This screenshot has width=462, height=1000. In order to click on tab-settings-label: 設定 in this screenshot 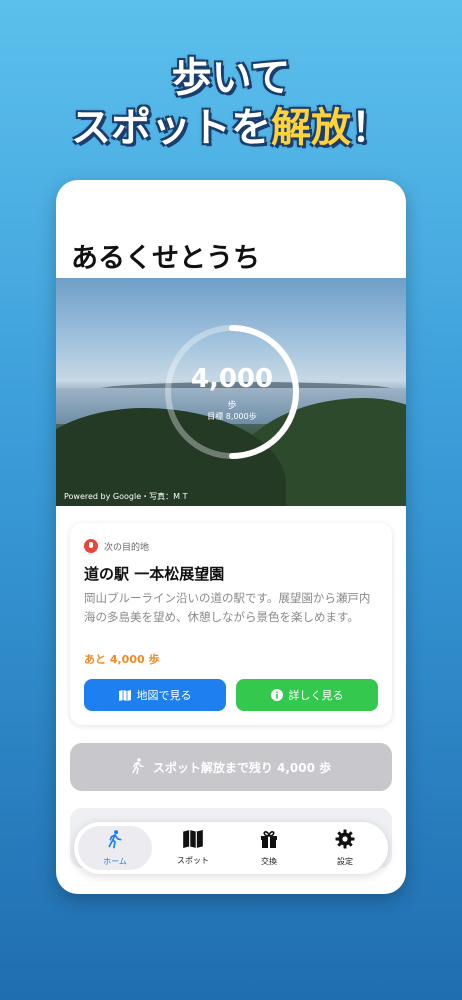, I will do `click(345, 861)`.